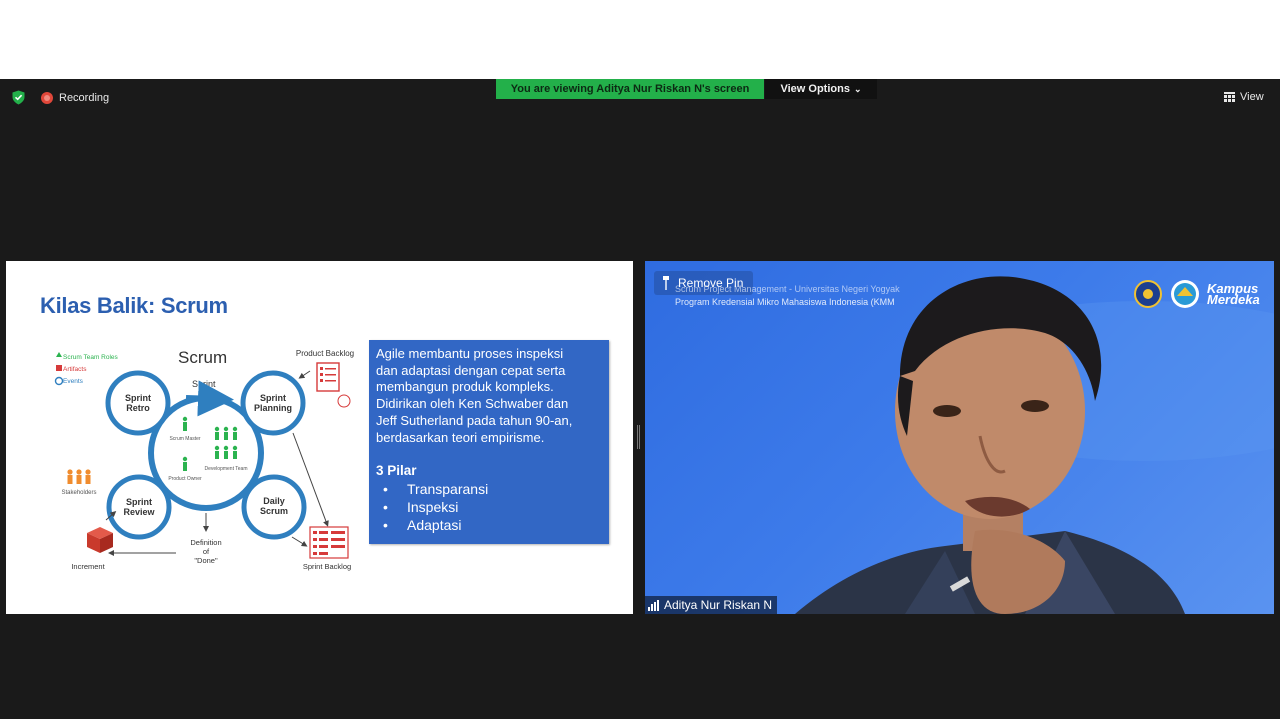 This screenshot has width=1280, height=719. I want to click on pilar-title: 3 Pilar, so click(396, 471).